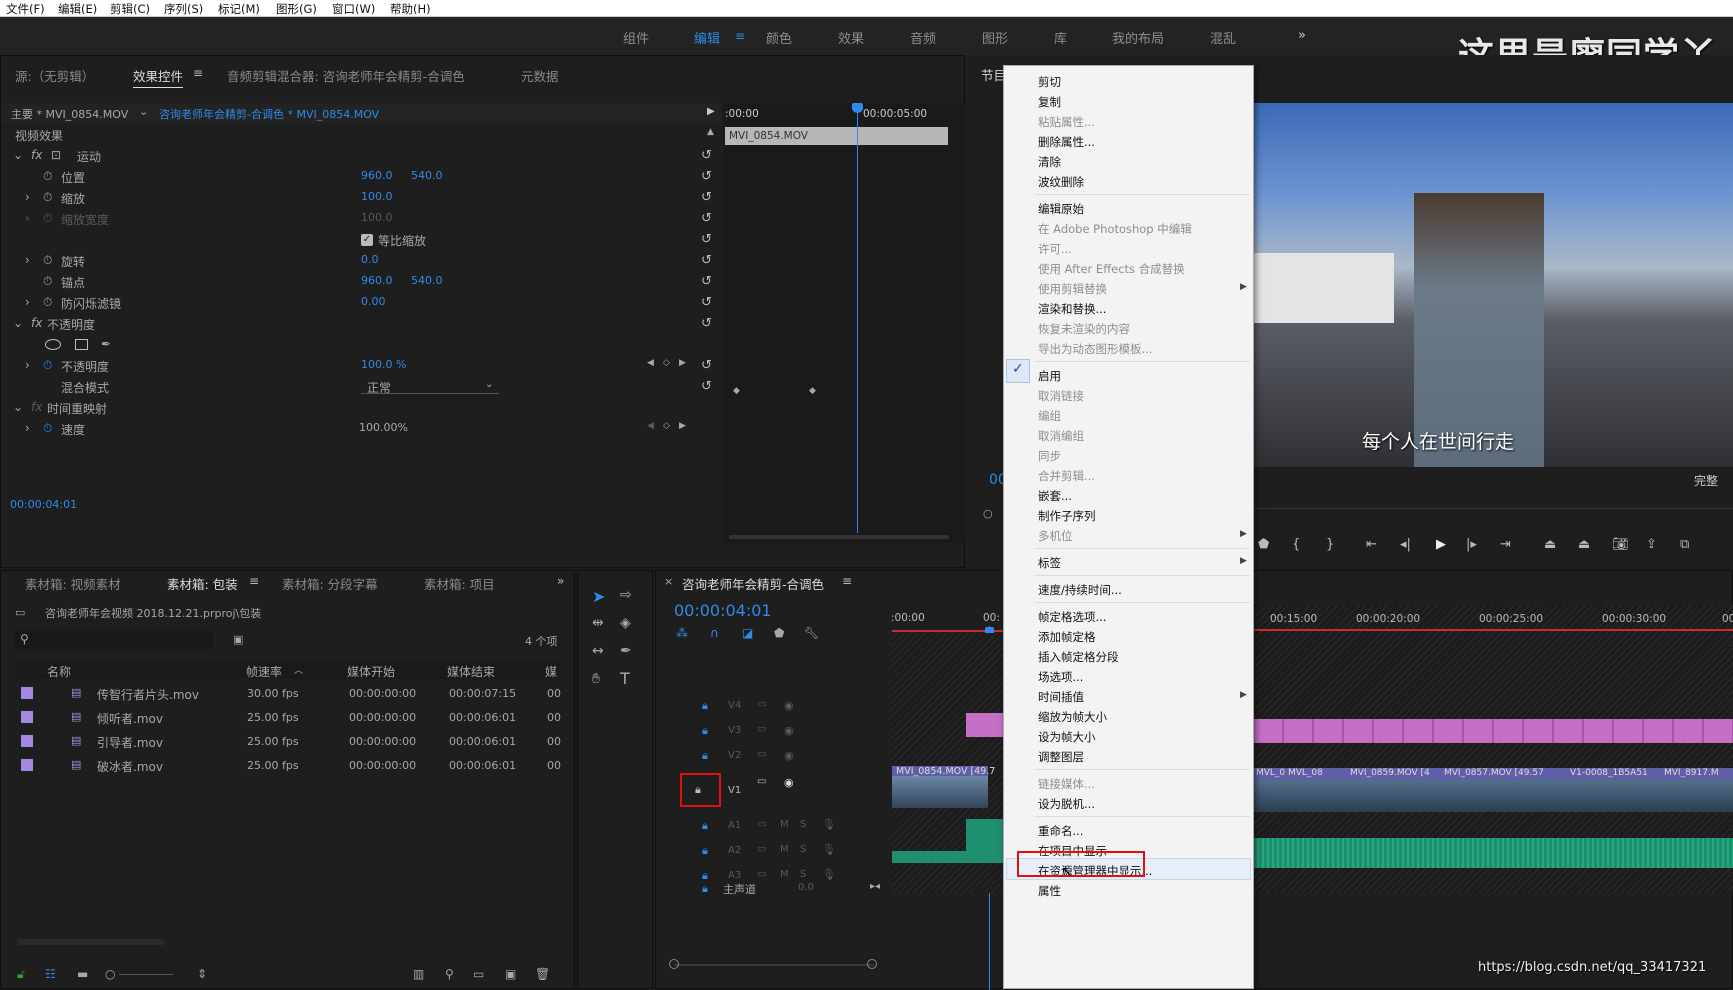 Image resolution: width=1733 pixels, height=990 pixels. Describe the element at coordinates (330, 583) in the screenshot. I see `tab-bin-subtitles: 素材箱: 分段字幕` at that location.